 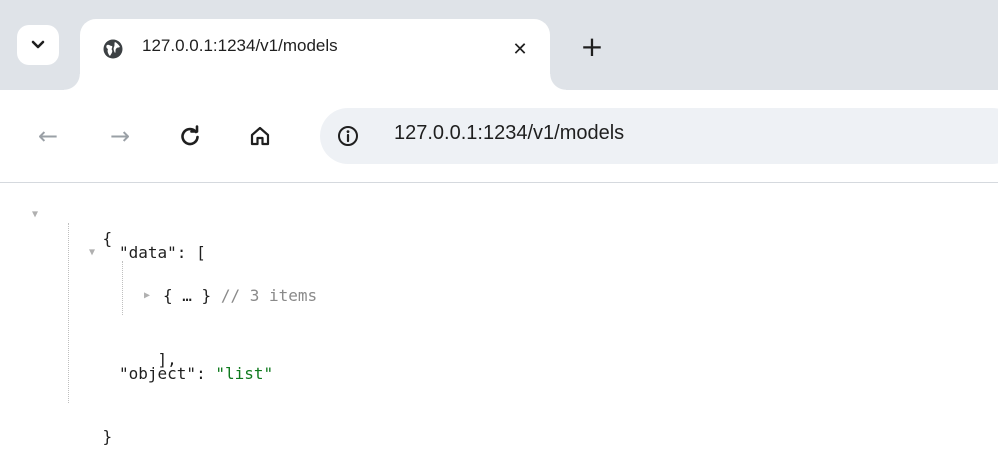 I want to click on tab-close-button: ✕, so click(x=520, y=49).